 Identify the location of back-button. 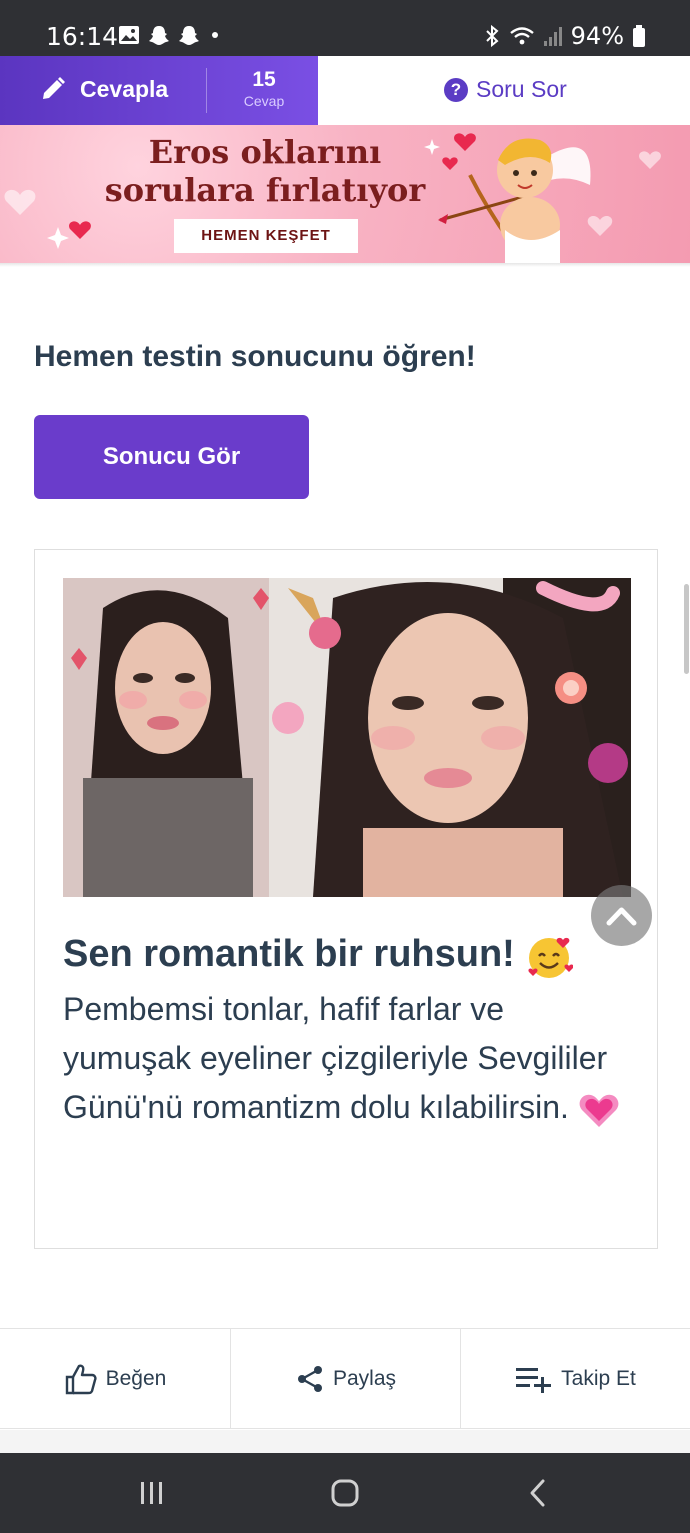
(538, 1493).